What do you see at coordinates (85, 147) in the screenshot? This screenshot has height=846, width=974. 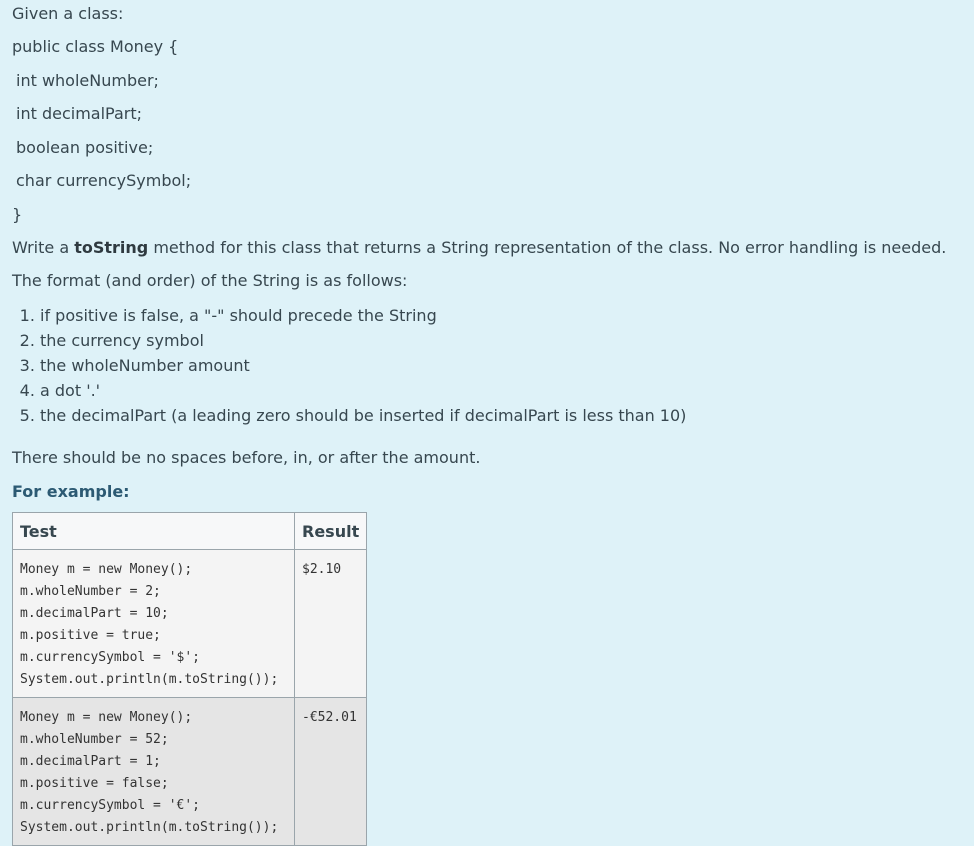 I see `field-line: boolean positive;` at bounding box center [85, 147].